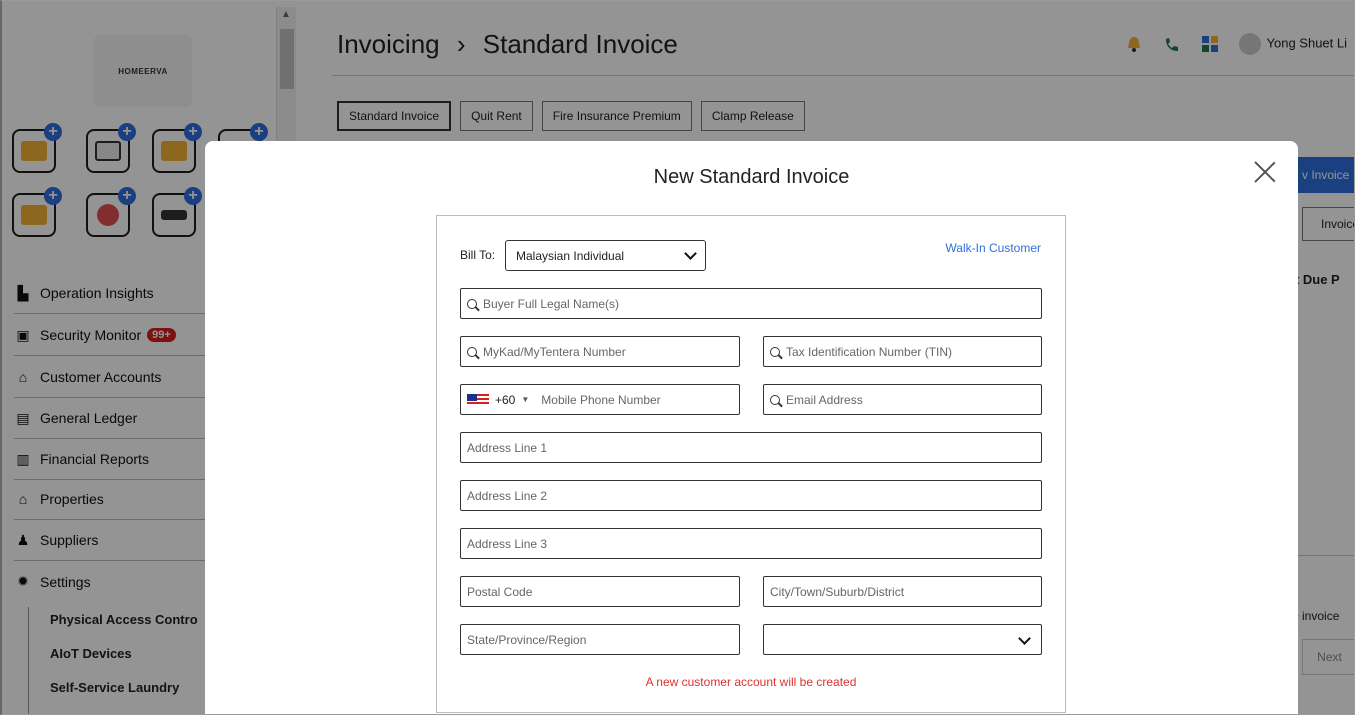 The width and height of the screenshot is (1355, 715). What do you see at coordinates (570, 255) in the screenshot?
I see `bill-to-value: Malaysian Individual` at bounding box center [570, 255].